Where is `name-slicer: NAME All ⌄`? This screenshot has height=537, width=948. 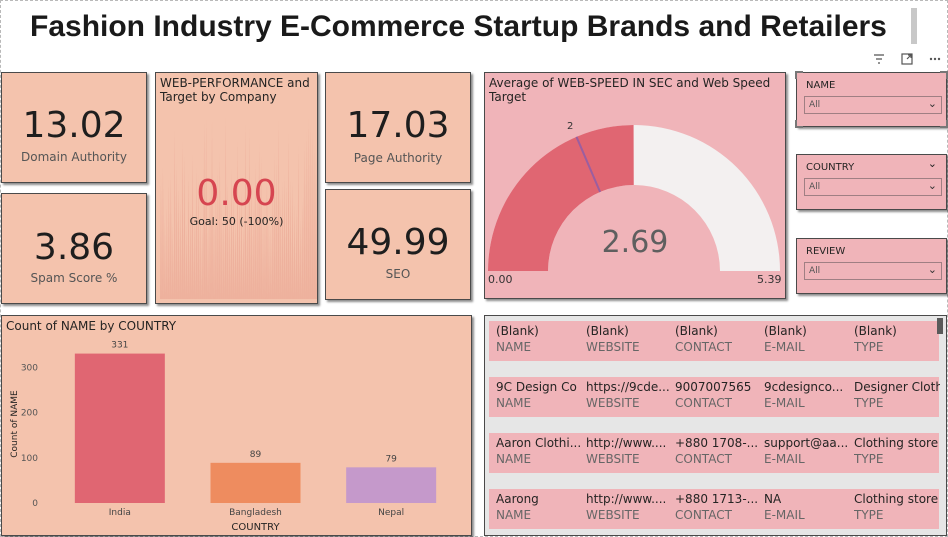 name-slicer: NAME All ⌄ is located at coordinates (871, 99).